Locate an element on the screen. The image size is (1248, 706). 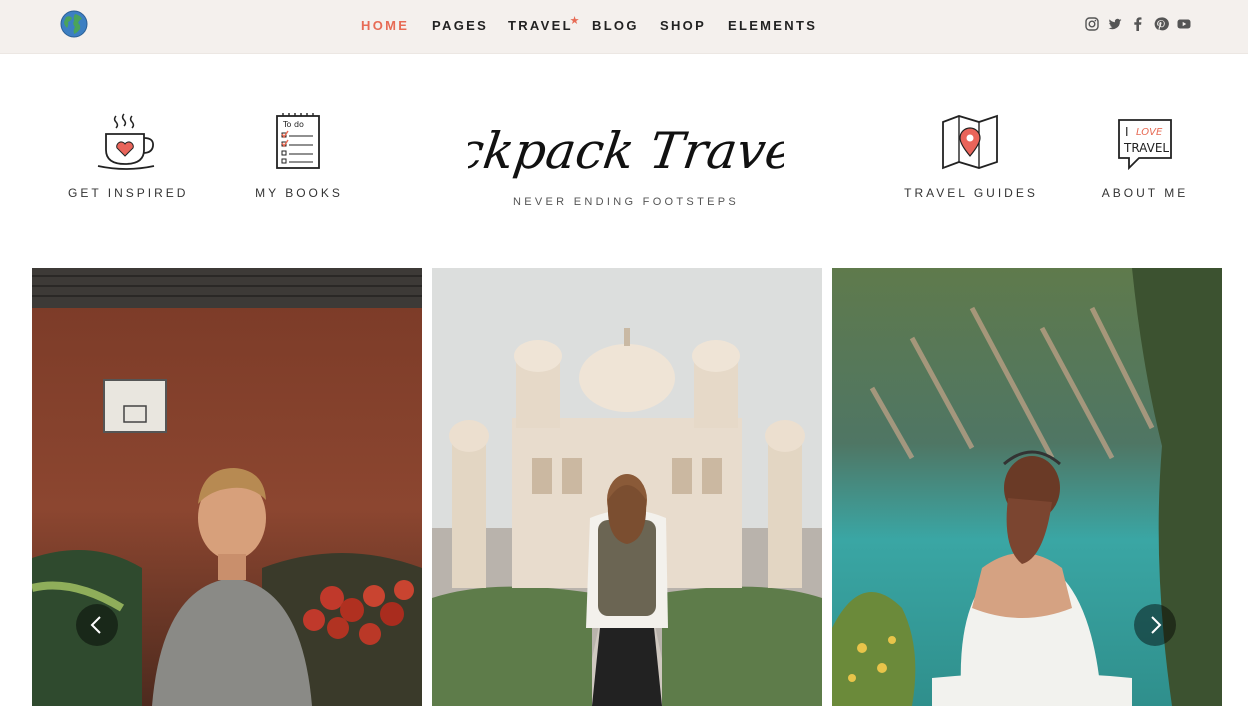
bubble-love: LOVE is located at coordinates (1149, 132).